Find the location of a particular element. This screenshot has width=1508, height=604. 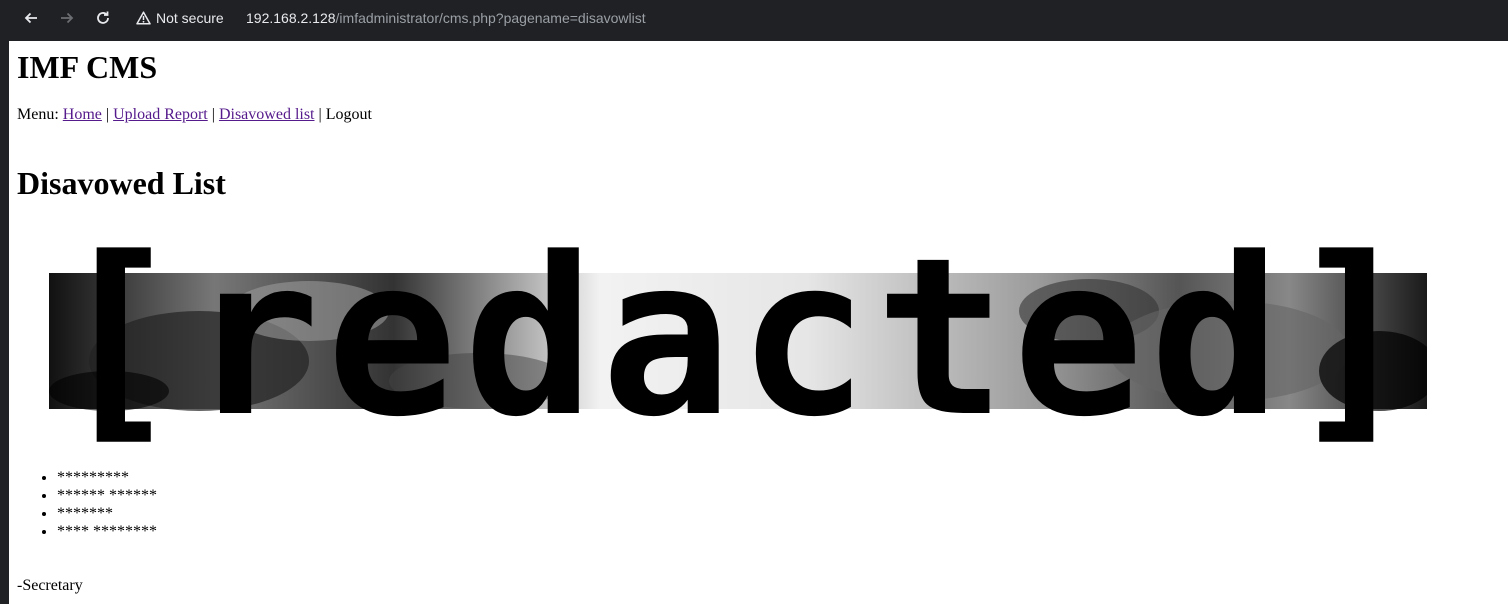

back-arrow-icon is located at coordinates (30, 18).